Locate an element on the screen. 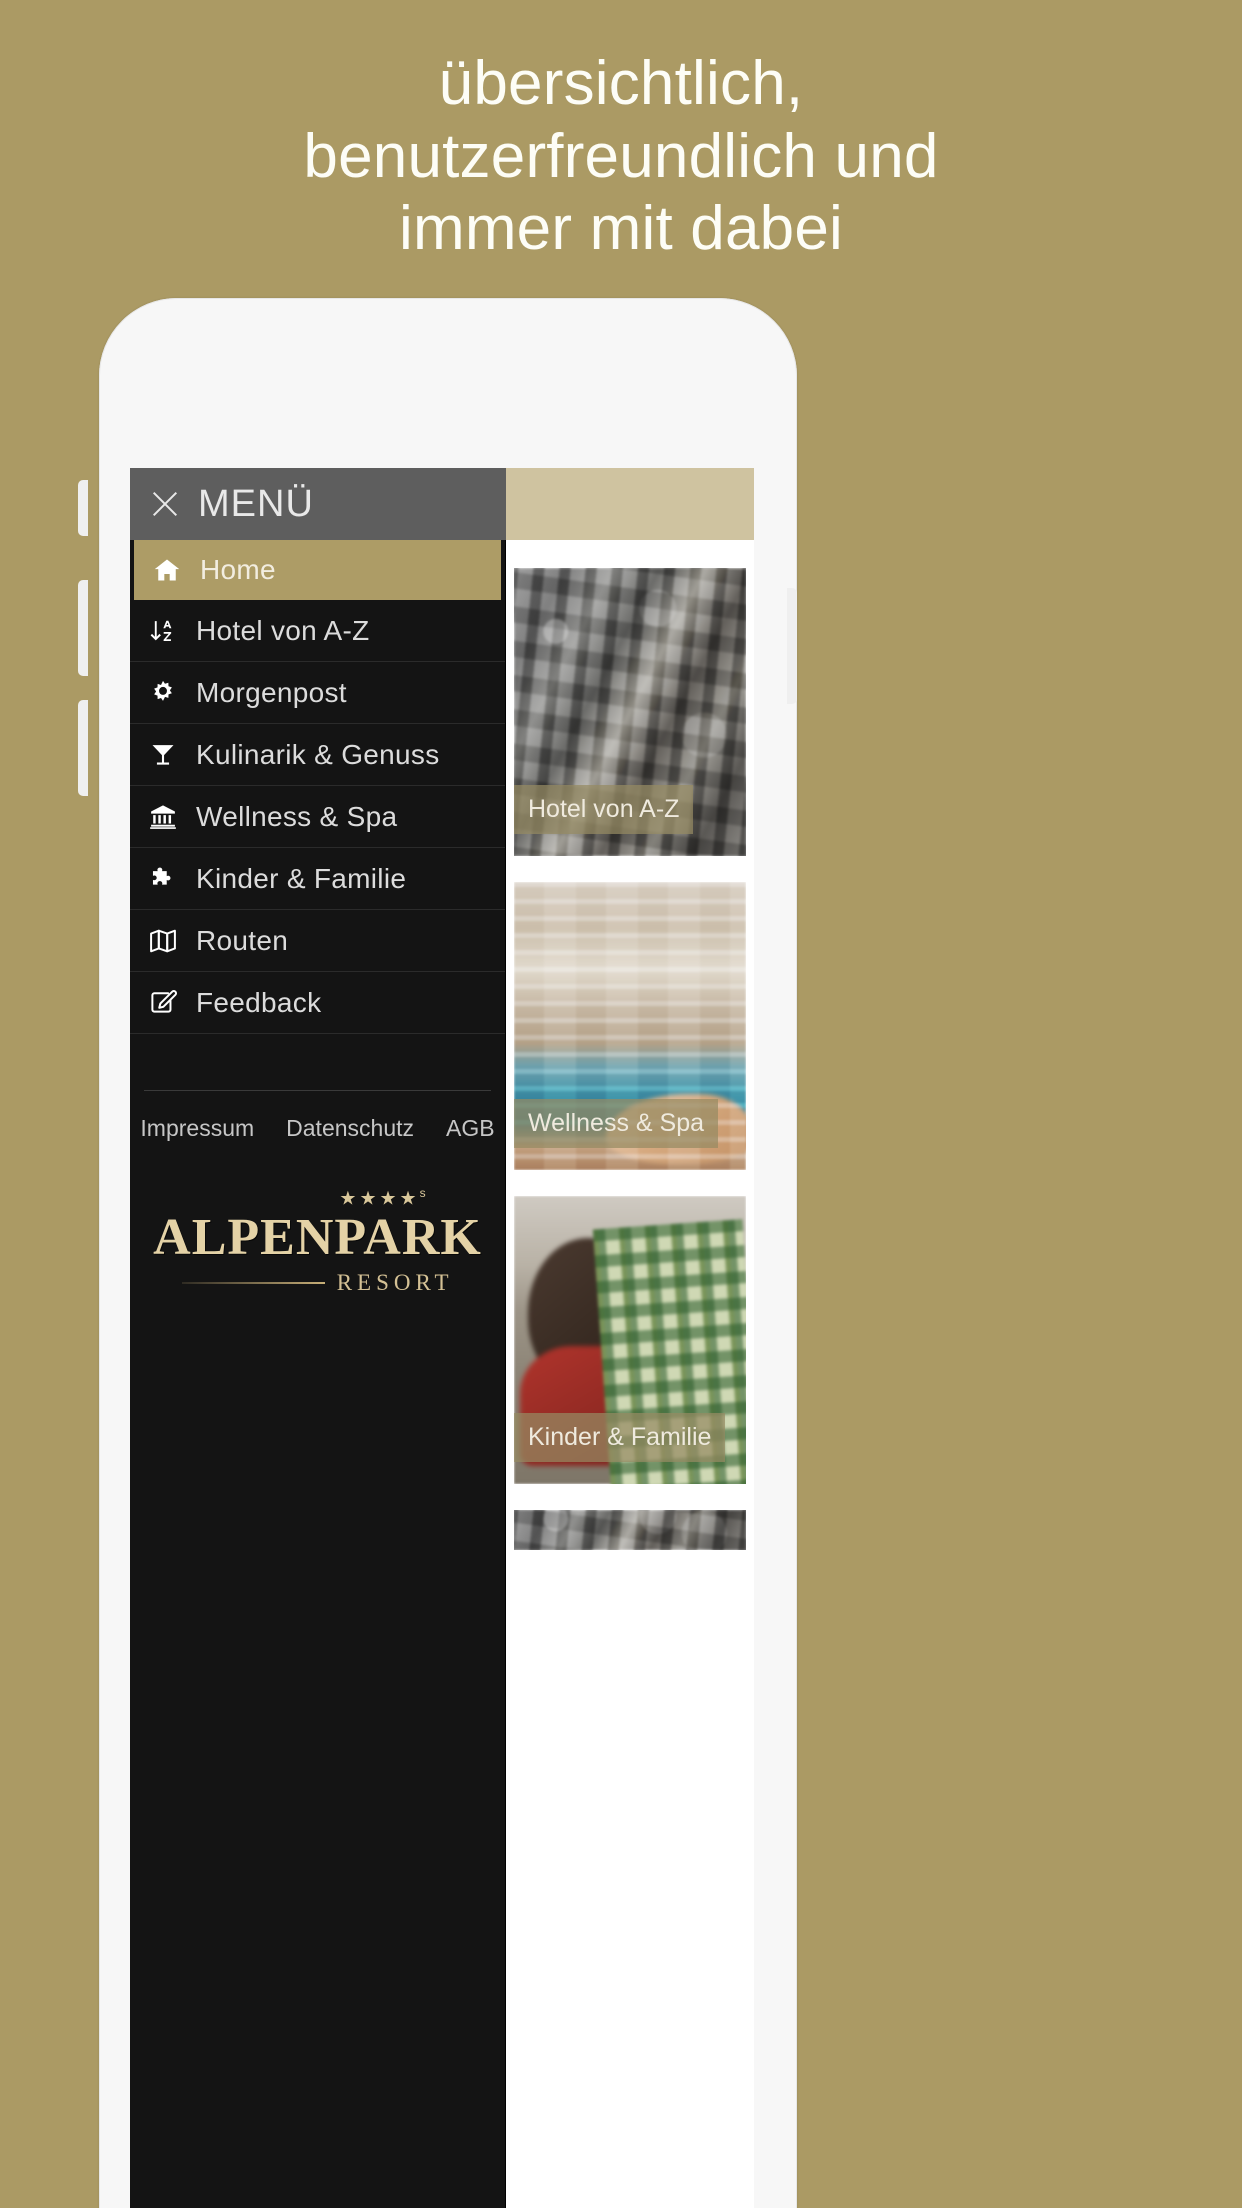  cocktail-icon is located at coordinates (163, 755).